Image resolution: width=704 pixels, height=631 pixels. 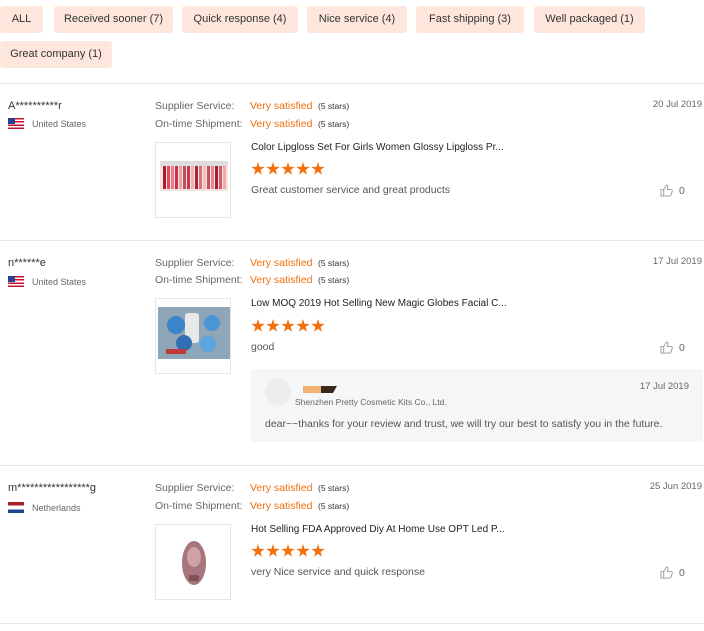 What do you see at coordinates (470, 19) in the screenshot?
I see `filter-chip-fast-shipping: Fast shipping (3)` at bounding box center [470, 19].